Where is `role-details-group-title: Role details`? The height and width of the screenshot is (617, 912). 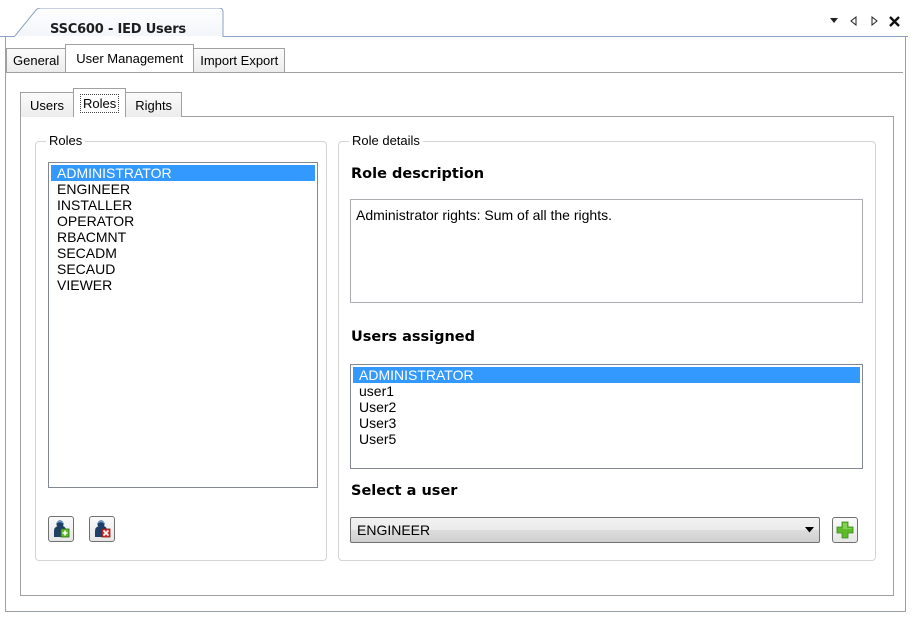
role-details-group-title: Role details is located at coordinates (386, 140).